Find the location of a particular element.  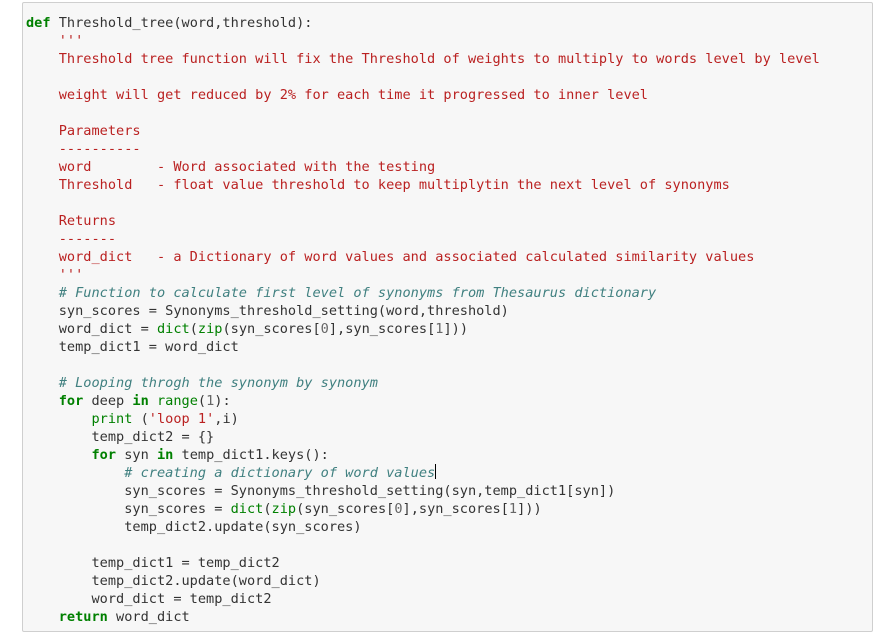

code-line: temp_dict1 = temp_dict2 is located at coordinates (153, 563).